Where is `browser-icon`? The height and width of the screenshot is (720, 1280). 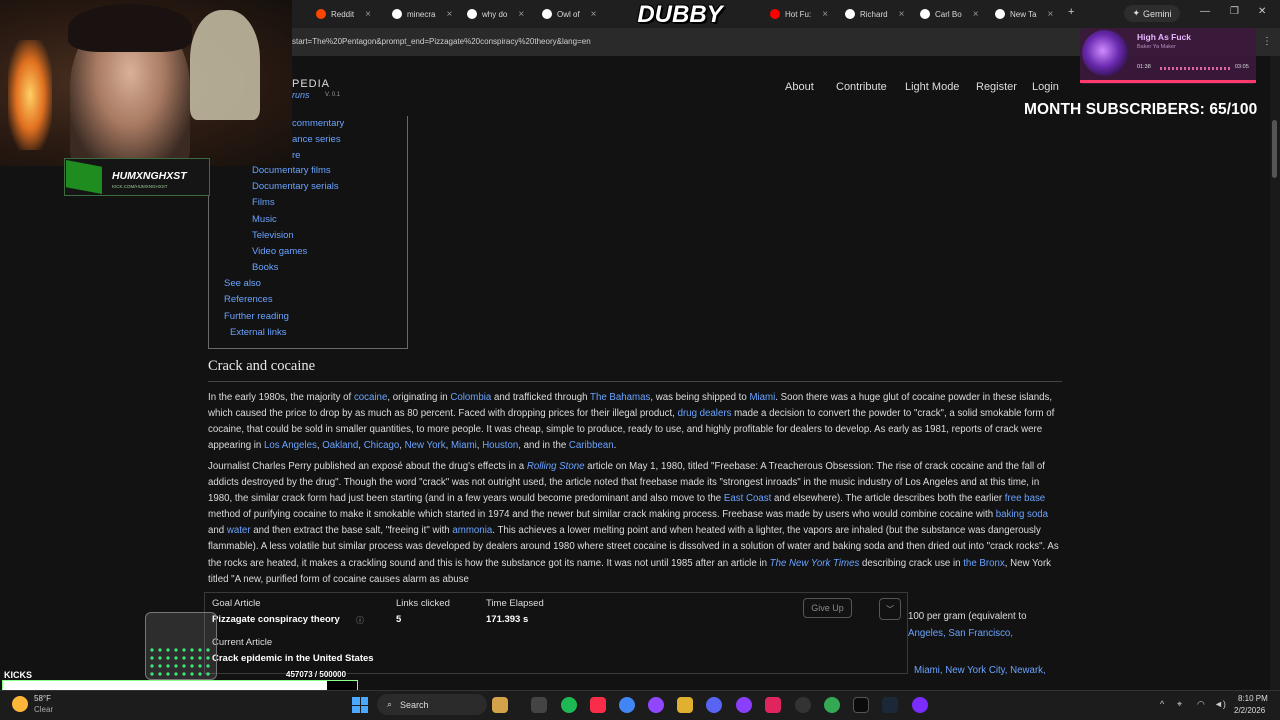
browser-icon is located at coordinates (832, 705).